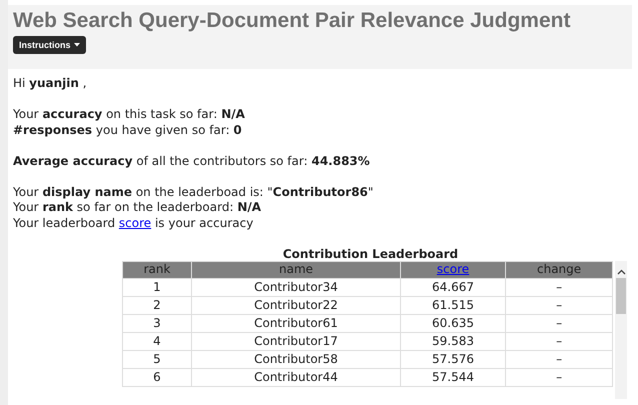 The image size is (638, 405). I want to click on info-text: Your leaderboard score is your accuracy, so click(133, 223).